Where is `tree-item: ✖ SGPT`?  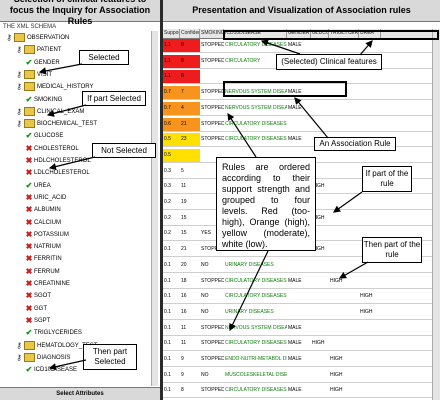 tree-item: ✖ SGPT is located at coordinates (37, 320).